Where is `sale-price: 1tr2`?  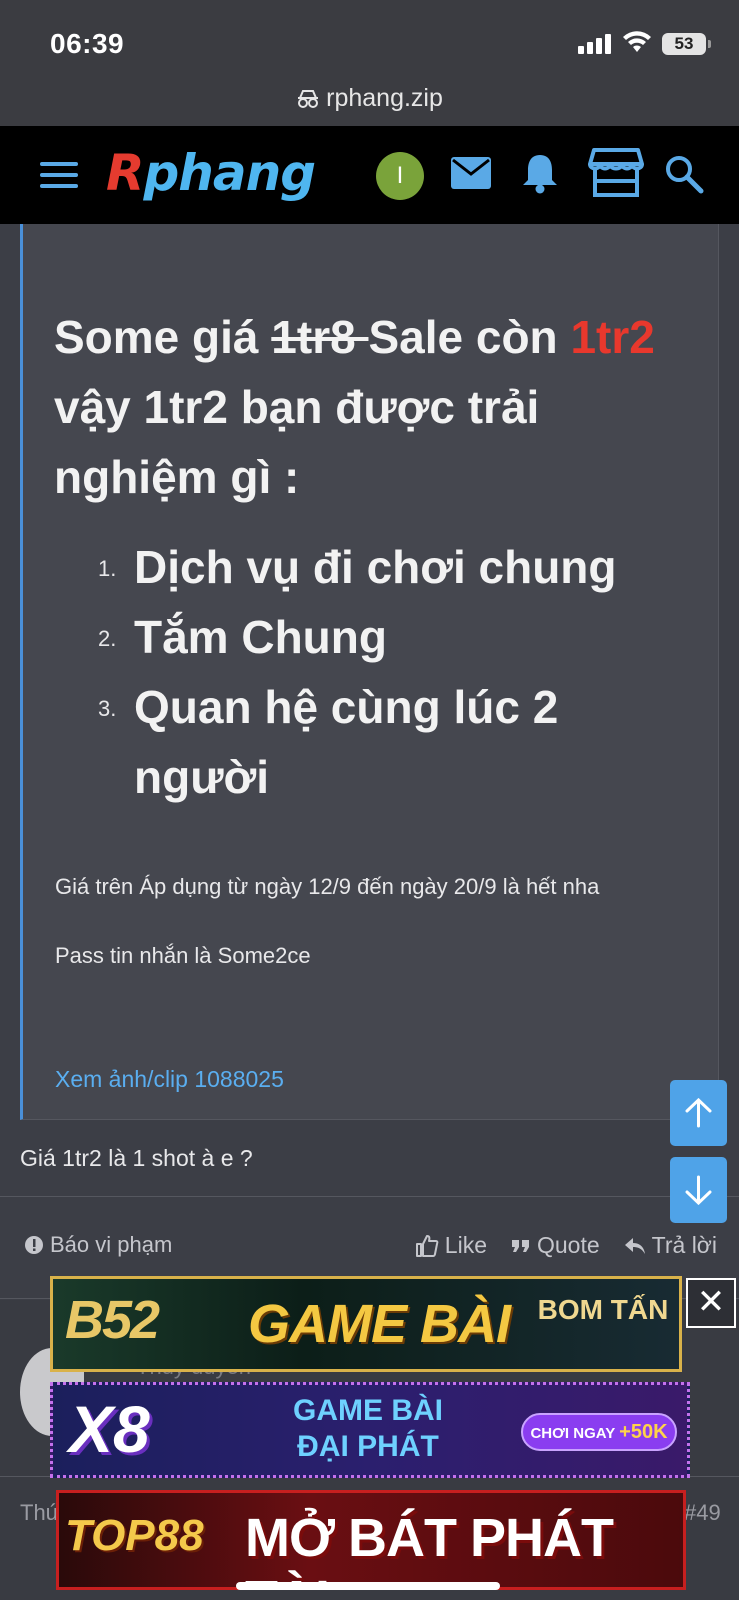
sale-price: 1tr2 is located at coordinates (612, 337).